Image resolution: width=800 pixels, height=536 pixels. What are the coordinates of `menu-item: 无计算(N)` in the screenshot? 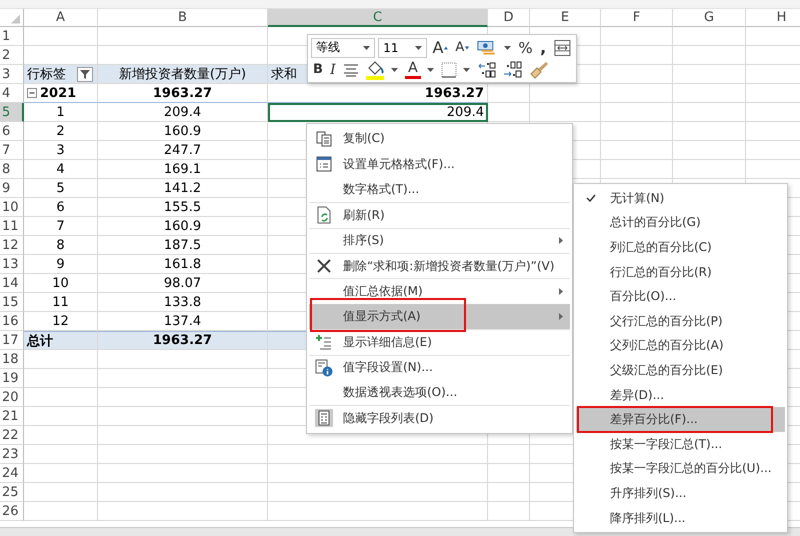 It's located at (680, 198).